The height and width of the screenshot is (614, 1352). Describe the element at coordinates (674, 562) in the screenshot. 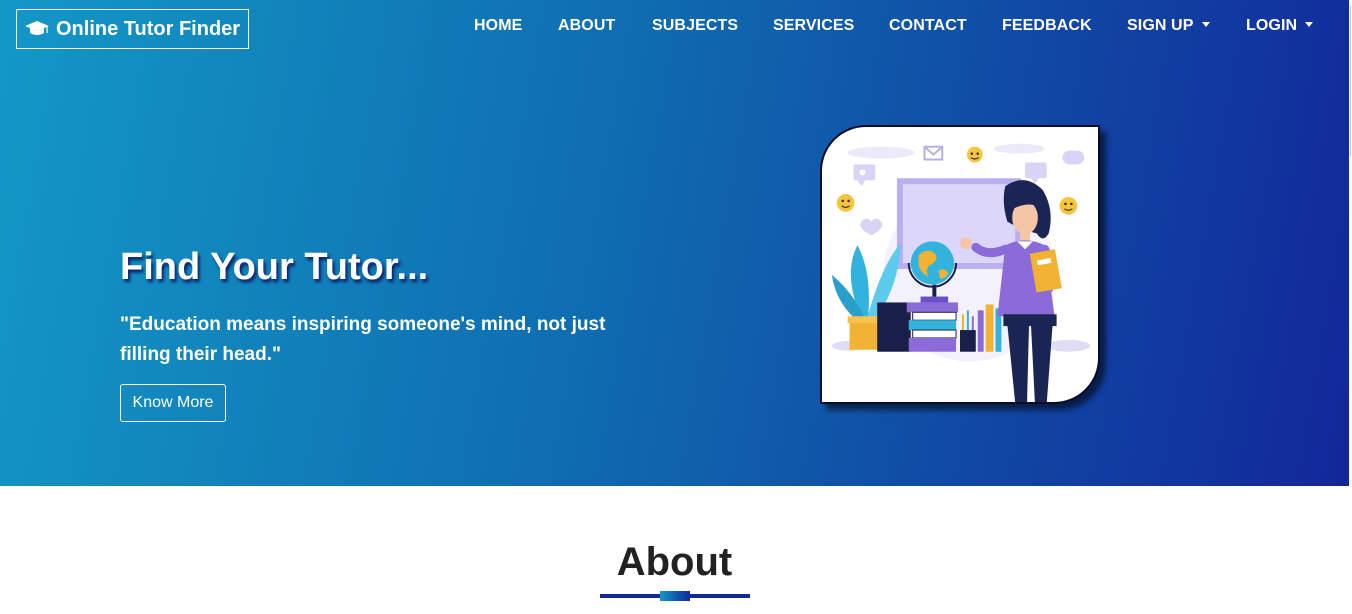

I see `about-heading: About` at that location.